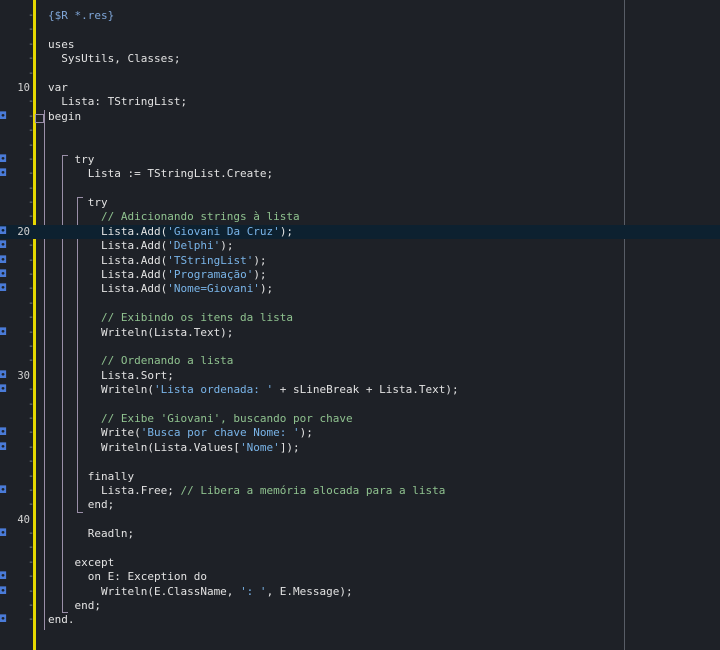 This screenshot has width=720, height=650. I want to click on code-line: ◘ - Writeln(Lista.Text);, so click(360, 333).